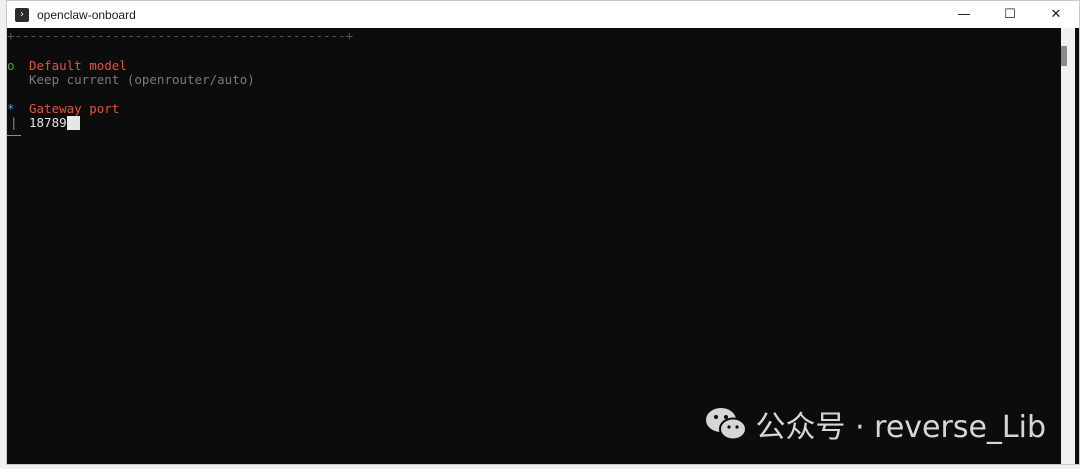 The height and width of the screenshot is (469, 1080). Describe the element at coordinates (48, 122) in the screenshot. I see `gateway-port-value: 18789` at that location.